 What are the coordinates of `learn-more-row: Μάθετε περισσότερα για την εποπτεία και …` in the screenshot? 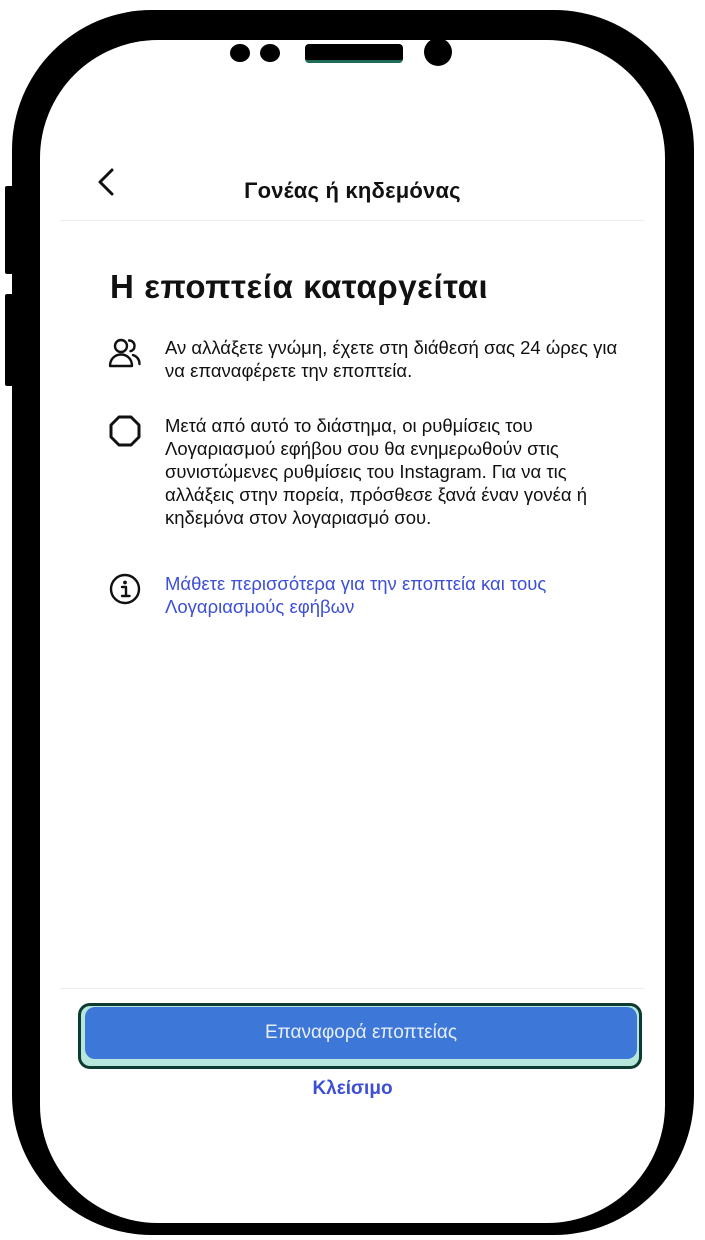 It's located at (368, 598).